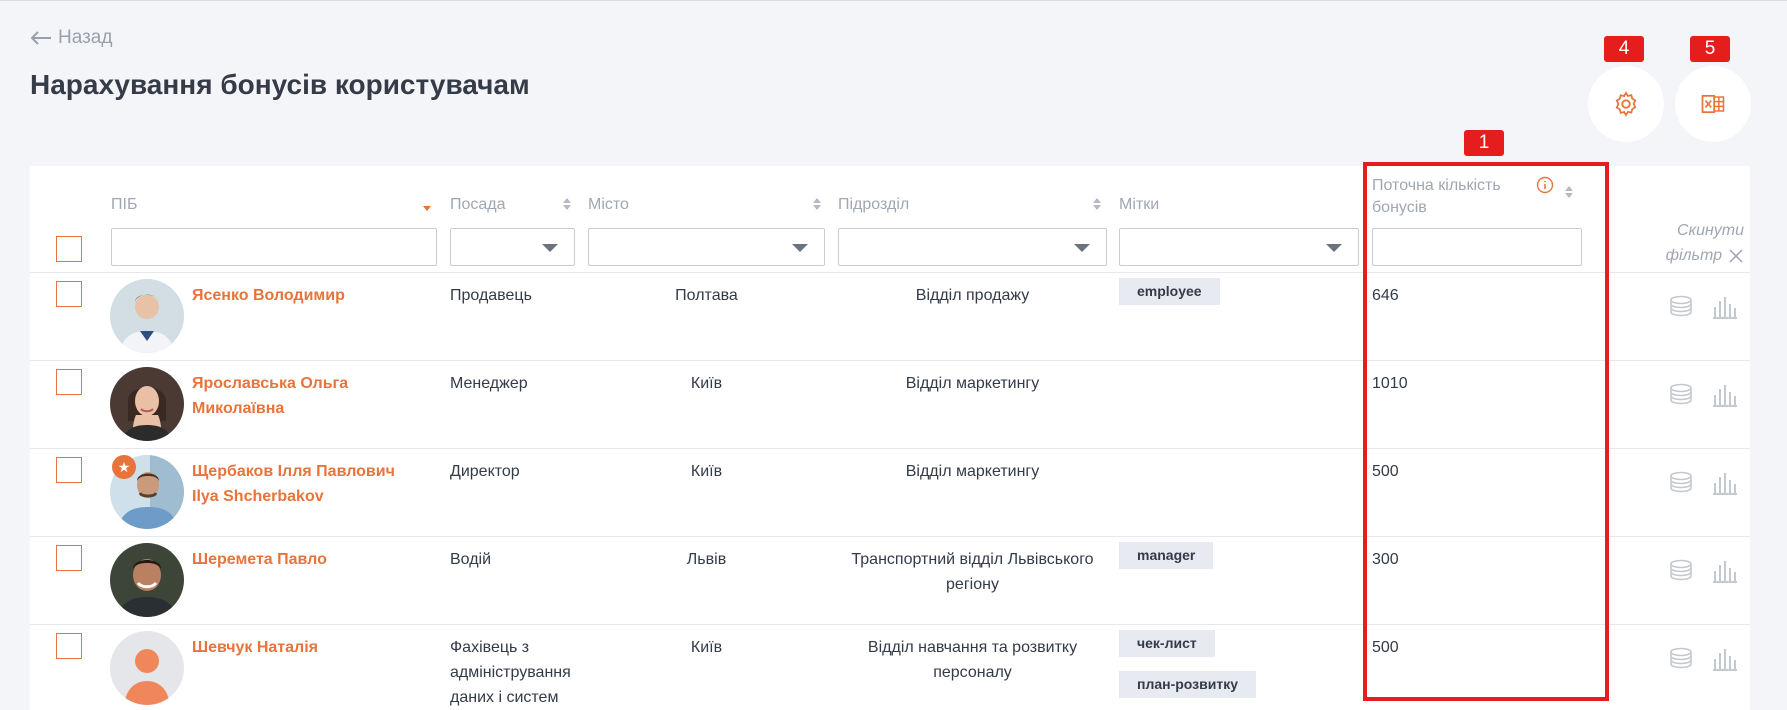 The image size is (1787, 710). Describe the element at coordinates (1166, 555) in the screenshot. I see `tag-badge: manager` at that location.